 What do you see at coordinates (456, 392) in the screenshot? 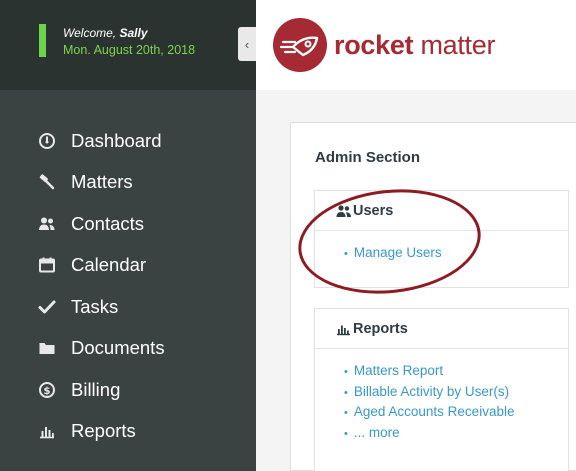
I see `billable-activity-link: • Billable Activity by User(s)` at bounding box center [456, 392].